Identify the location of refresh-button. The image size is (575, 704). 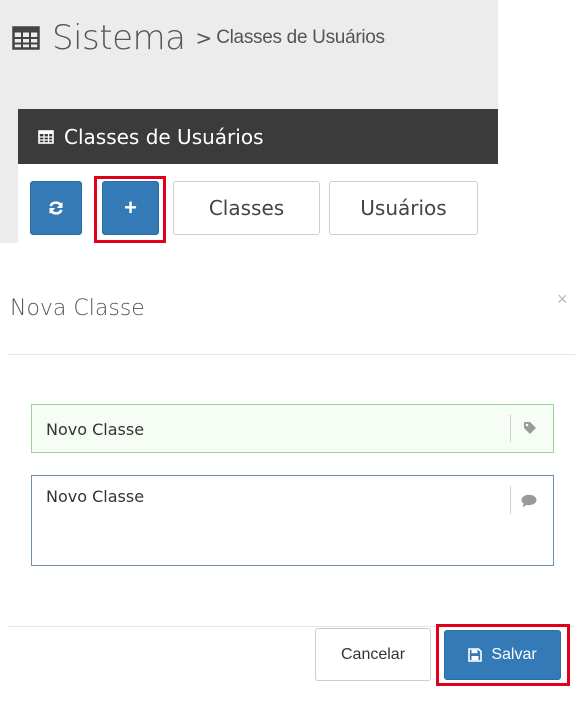
(56, 208).